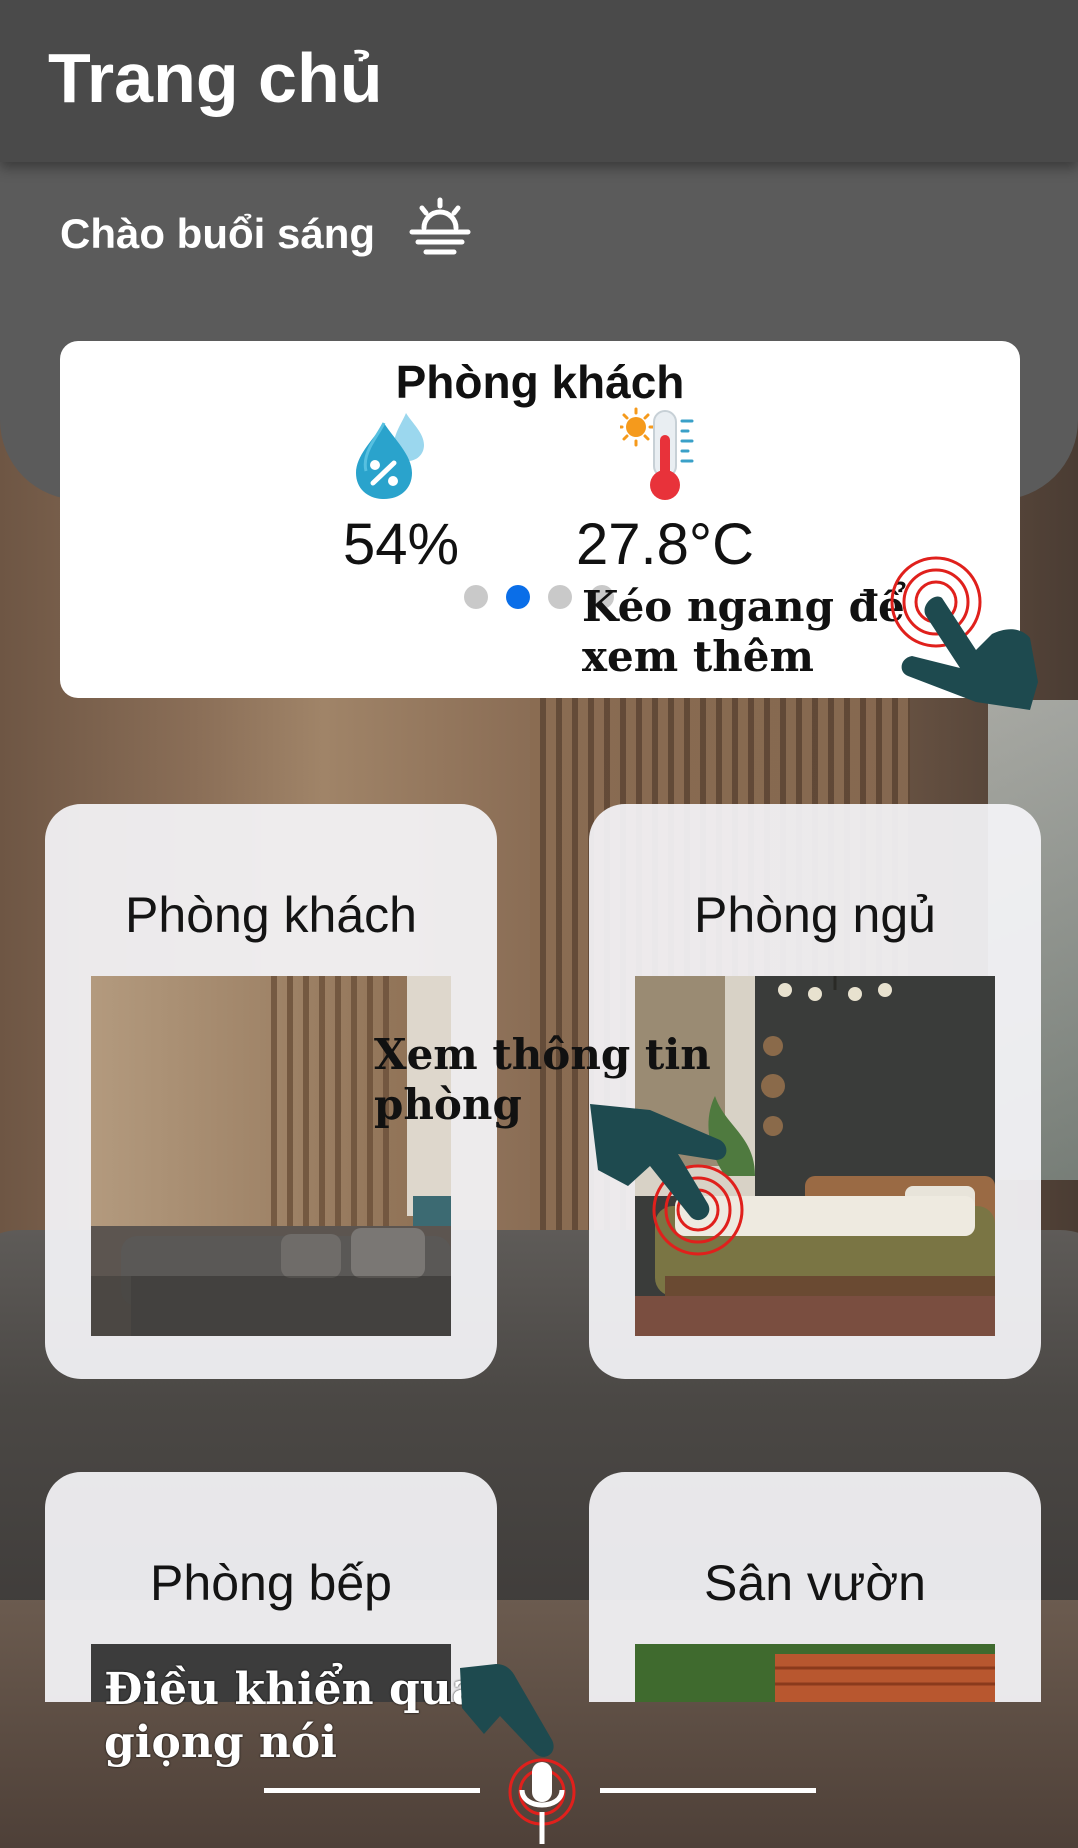 This screenshot has width=1078, height=1848. What do you see at coordinates (390, 456) in the screenshot?
I see `humidity-drop-icon` at bounding box center [390, 456].